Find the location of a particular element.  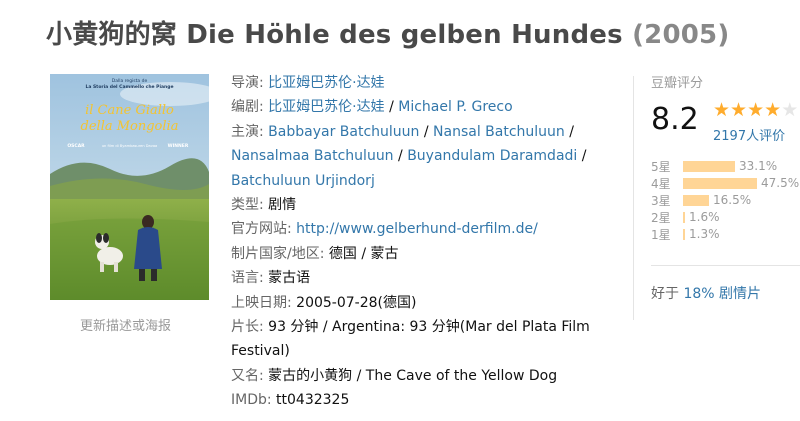

rating-row: 4星 47.5% is located at coordinates (725, 183).